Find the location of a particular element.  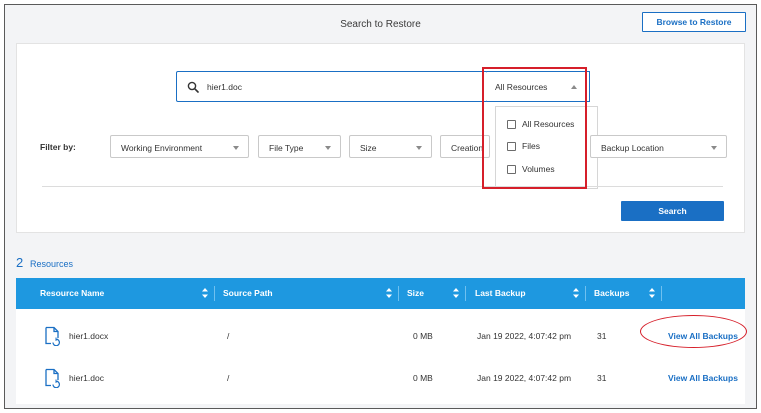

top-bar: Search to Restore Browse to Restore is located at coordinates (380, 24).